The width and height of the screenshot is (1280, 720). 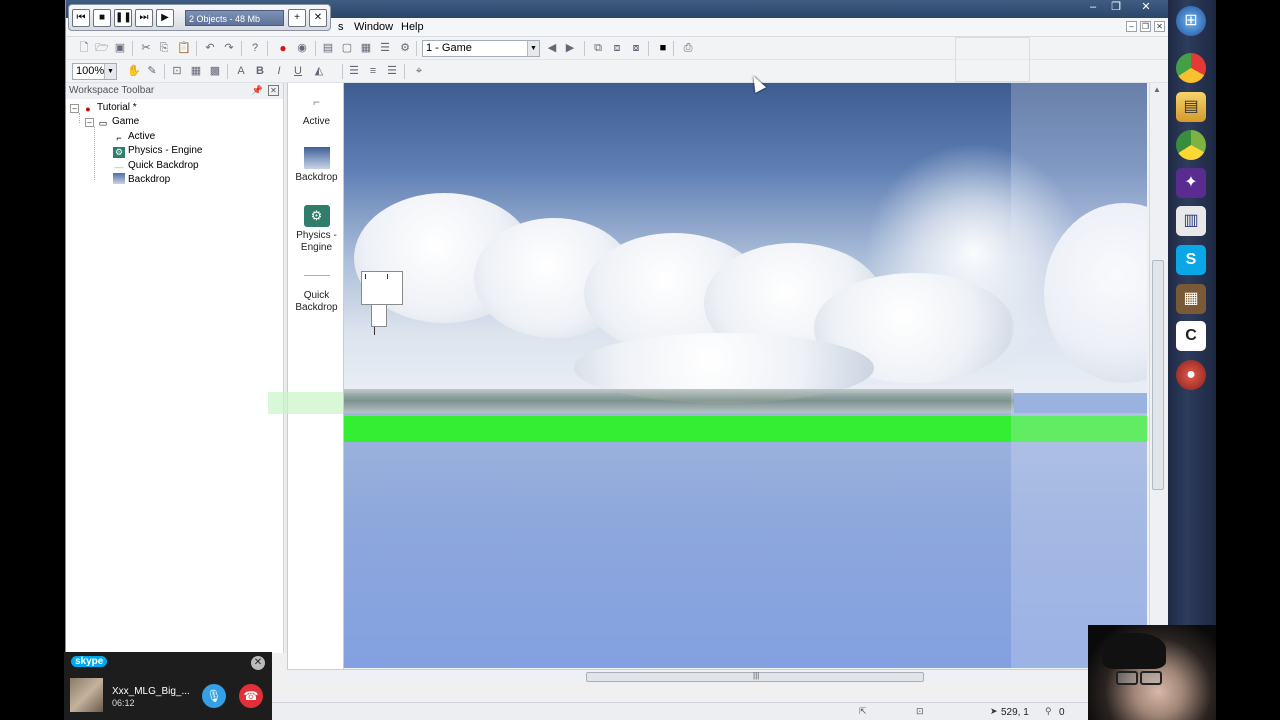 What do you see at coordinates (373, 71) in the screenshot?
I see `align-center-icon: ≡` at bounding box center [373, 71].